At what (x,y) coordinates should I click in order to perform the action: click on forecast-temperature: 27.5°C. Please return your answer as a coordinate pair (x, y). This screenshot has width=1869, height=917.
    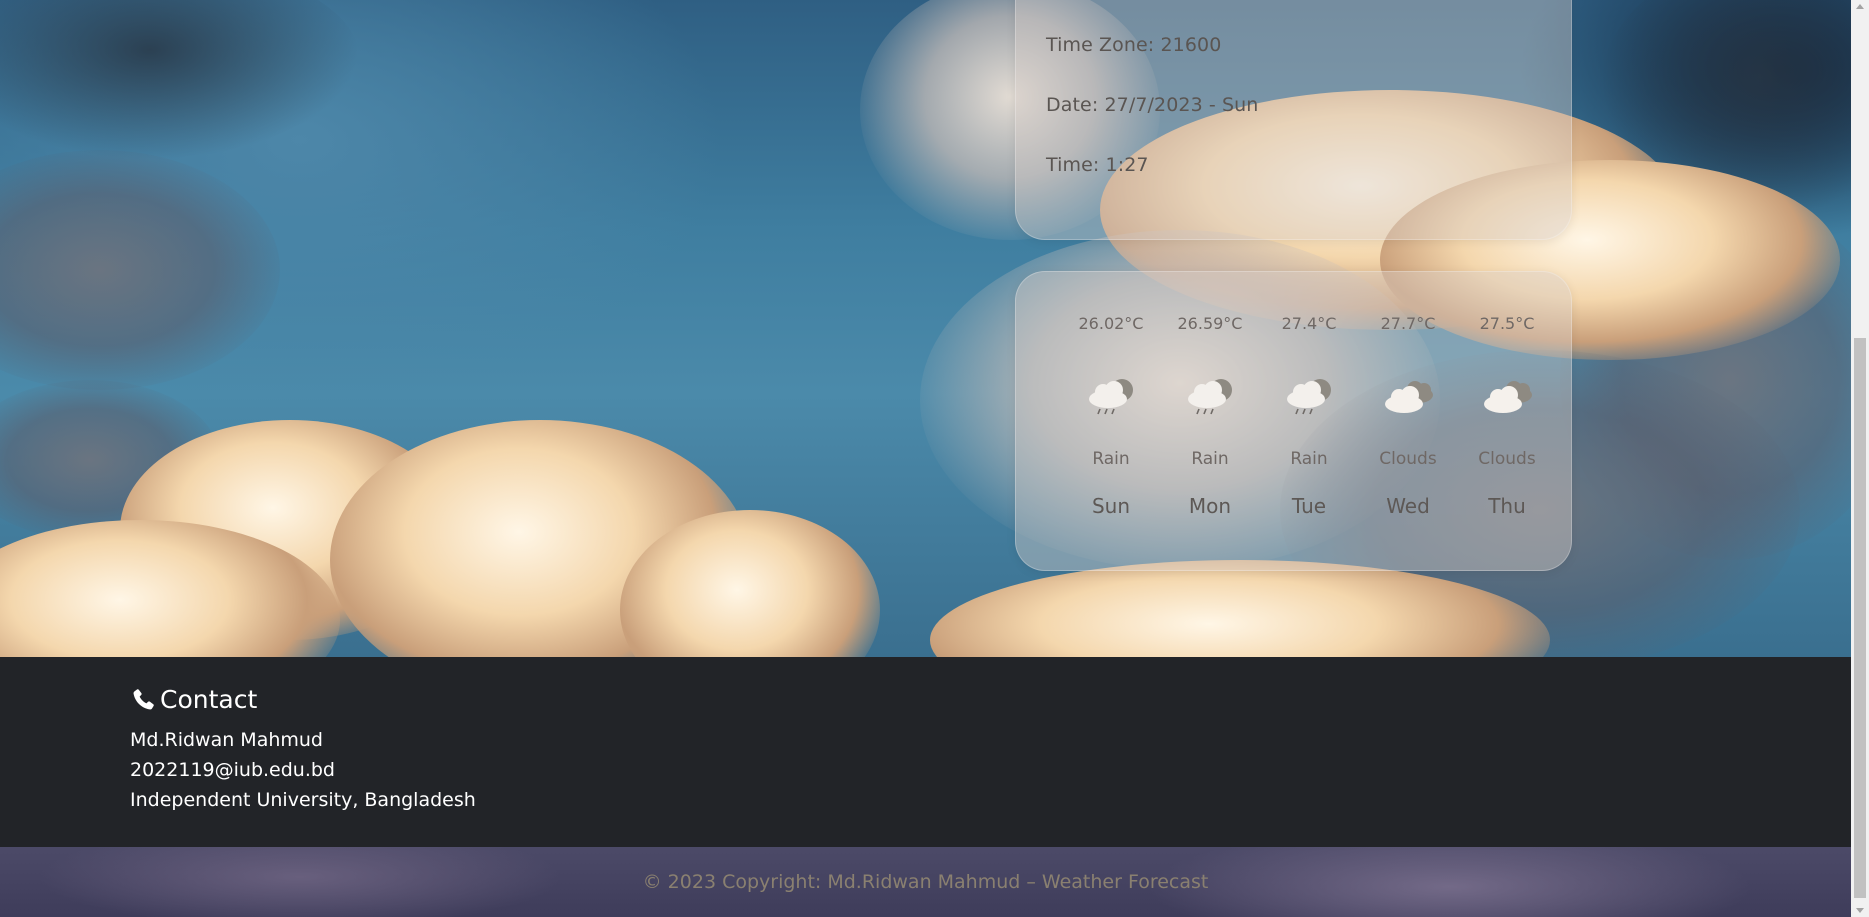
    Looking at the image, I should click on (1507, 323).